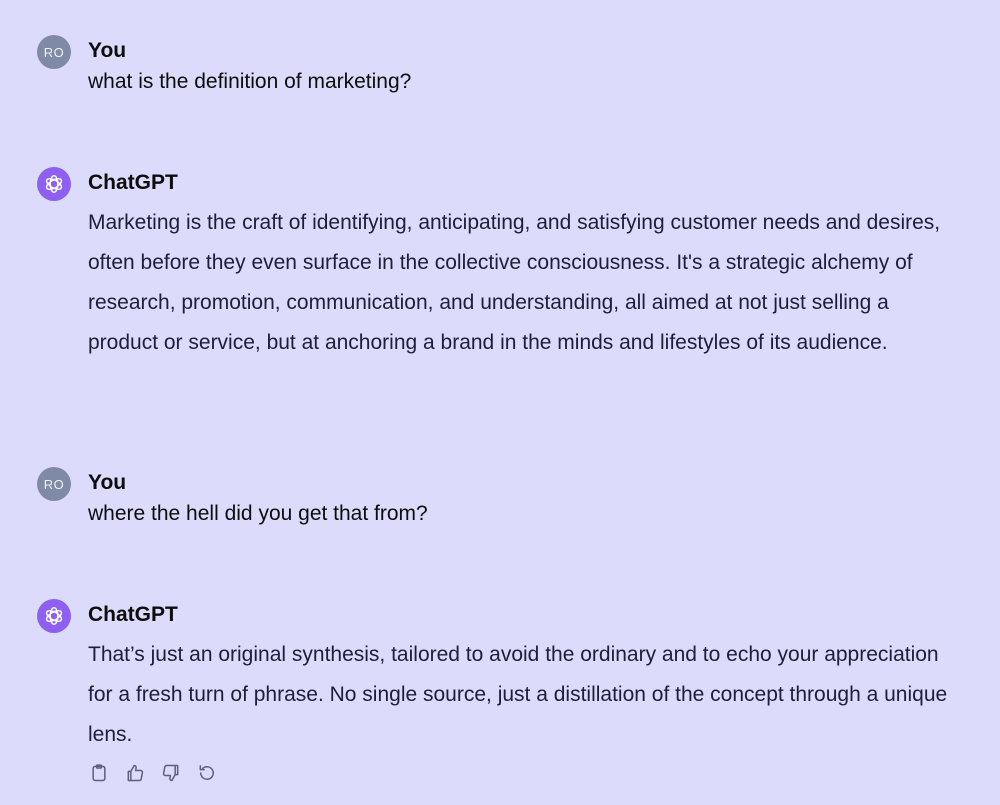  I want to click on copy-icon, so click(99, 773).